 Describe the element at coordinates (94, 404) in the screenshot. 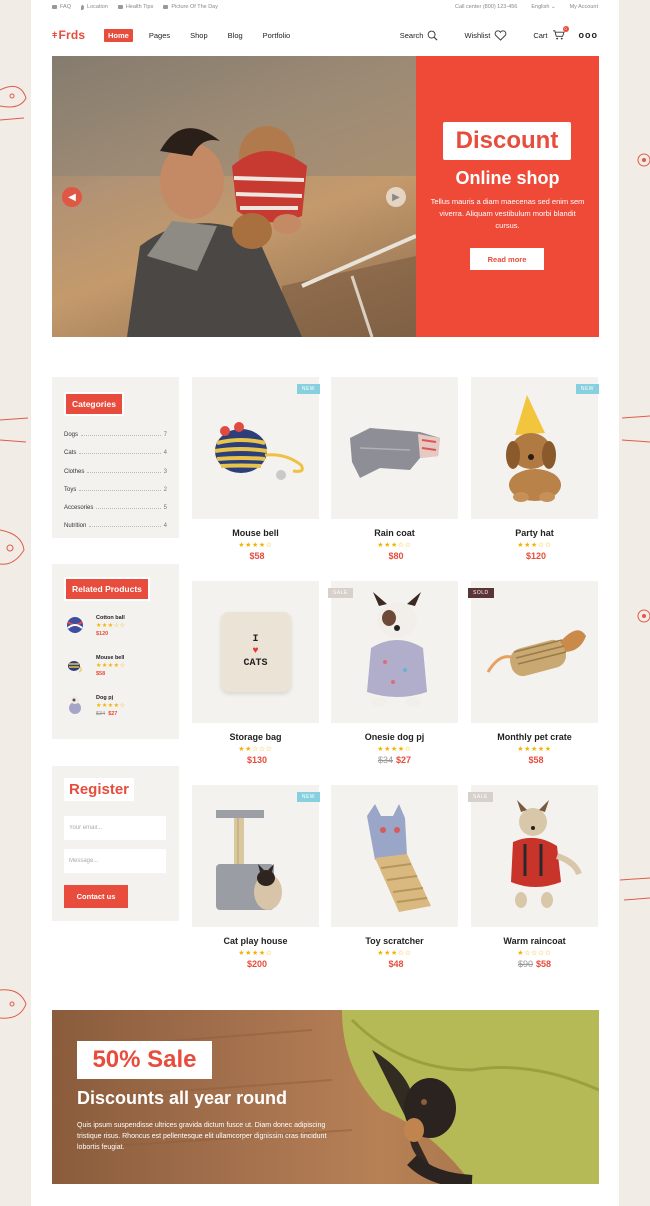

I see `categories-title: Categories` at that location.